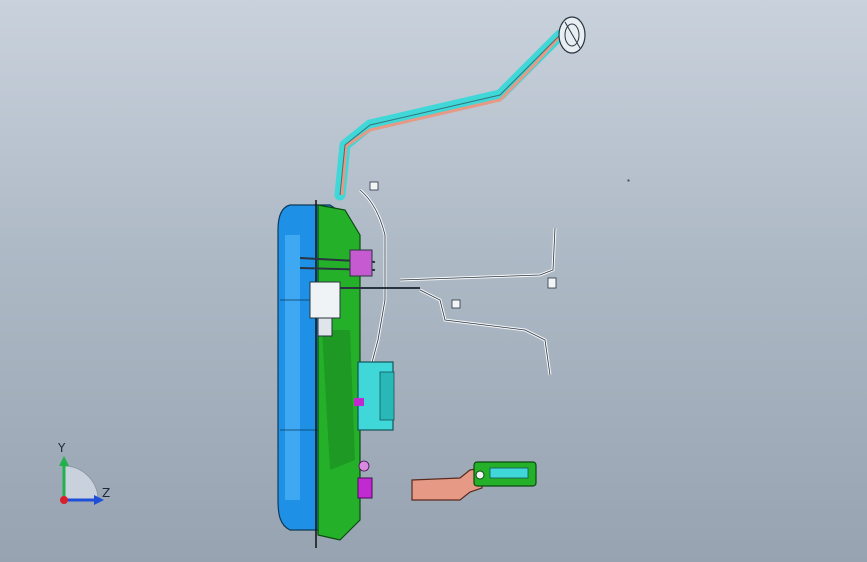 The width and height of the screenshot is (867, 562). What do you see at coordinates (572, 35) in the screenshot?
I see `filler-cap` at bounding box center [572, 35].